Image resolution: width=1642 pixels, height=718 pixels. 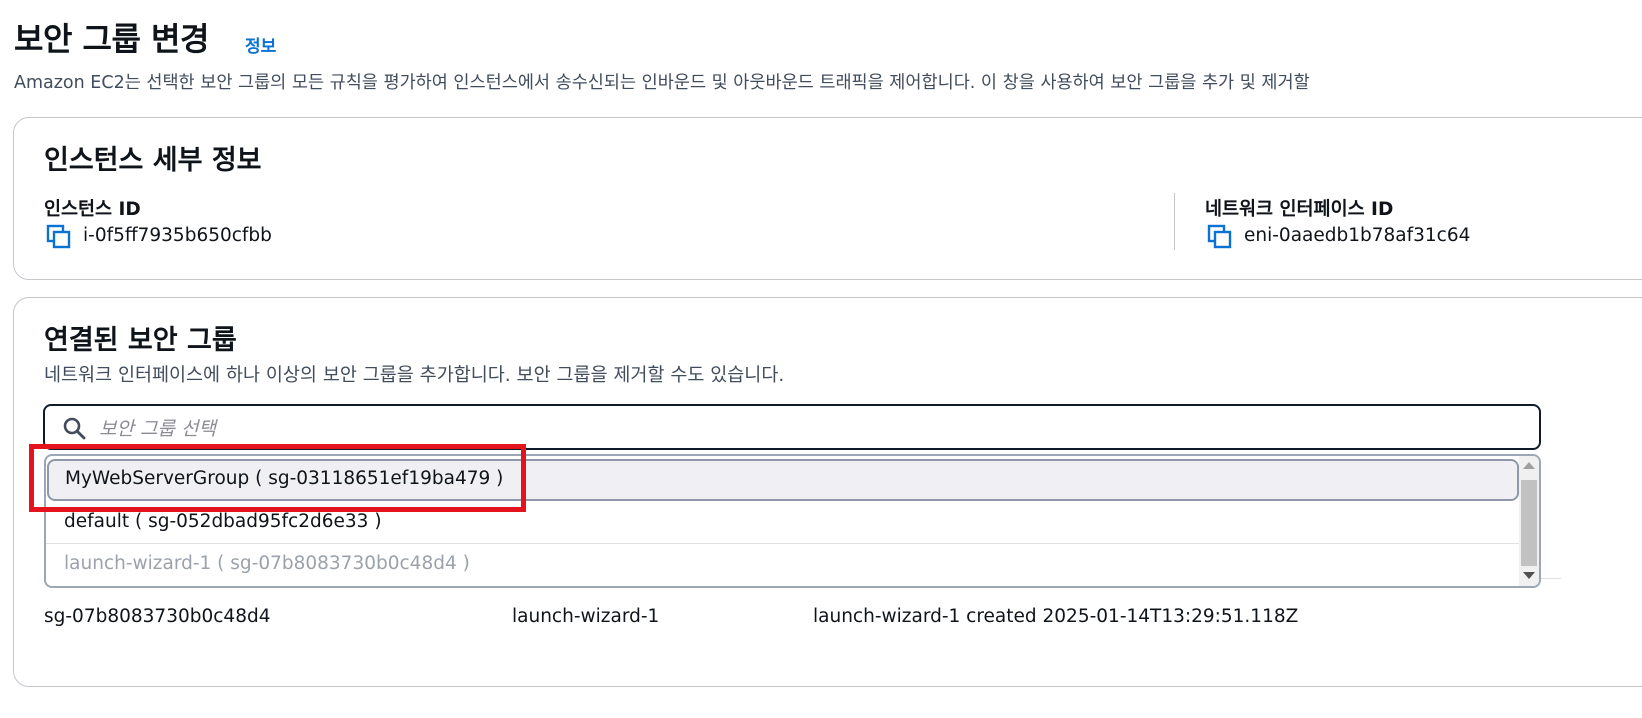 What do you see at coordinates (1174, 221) in the screenshot?
I see `divider` at bounding box center [1174, 221].